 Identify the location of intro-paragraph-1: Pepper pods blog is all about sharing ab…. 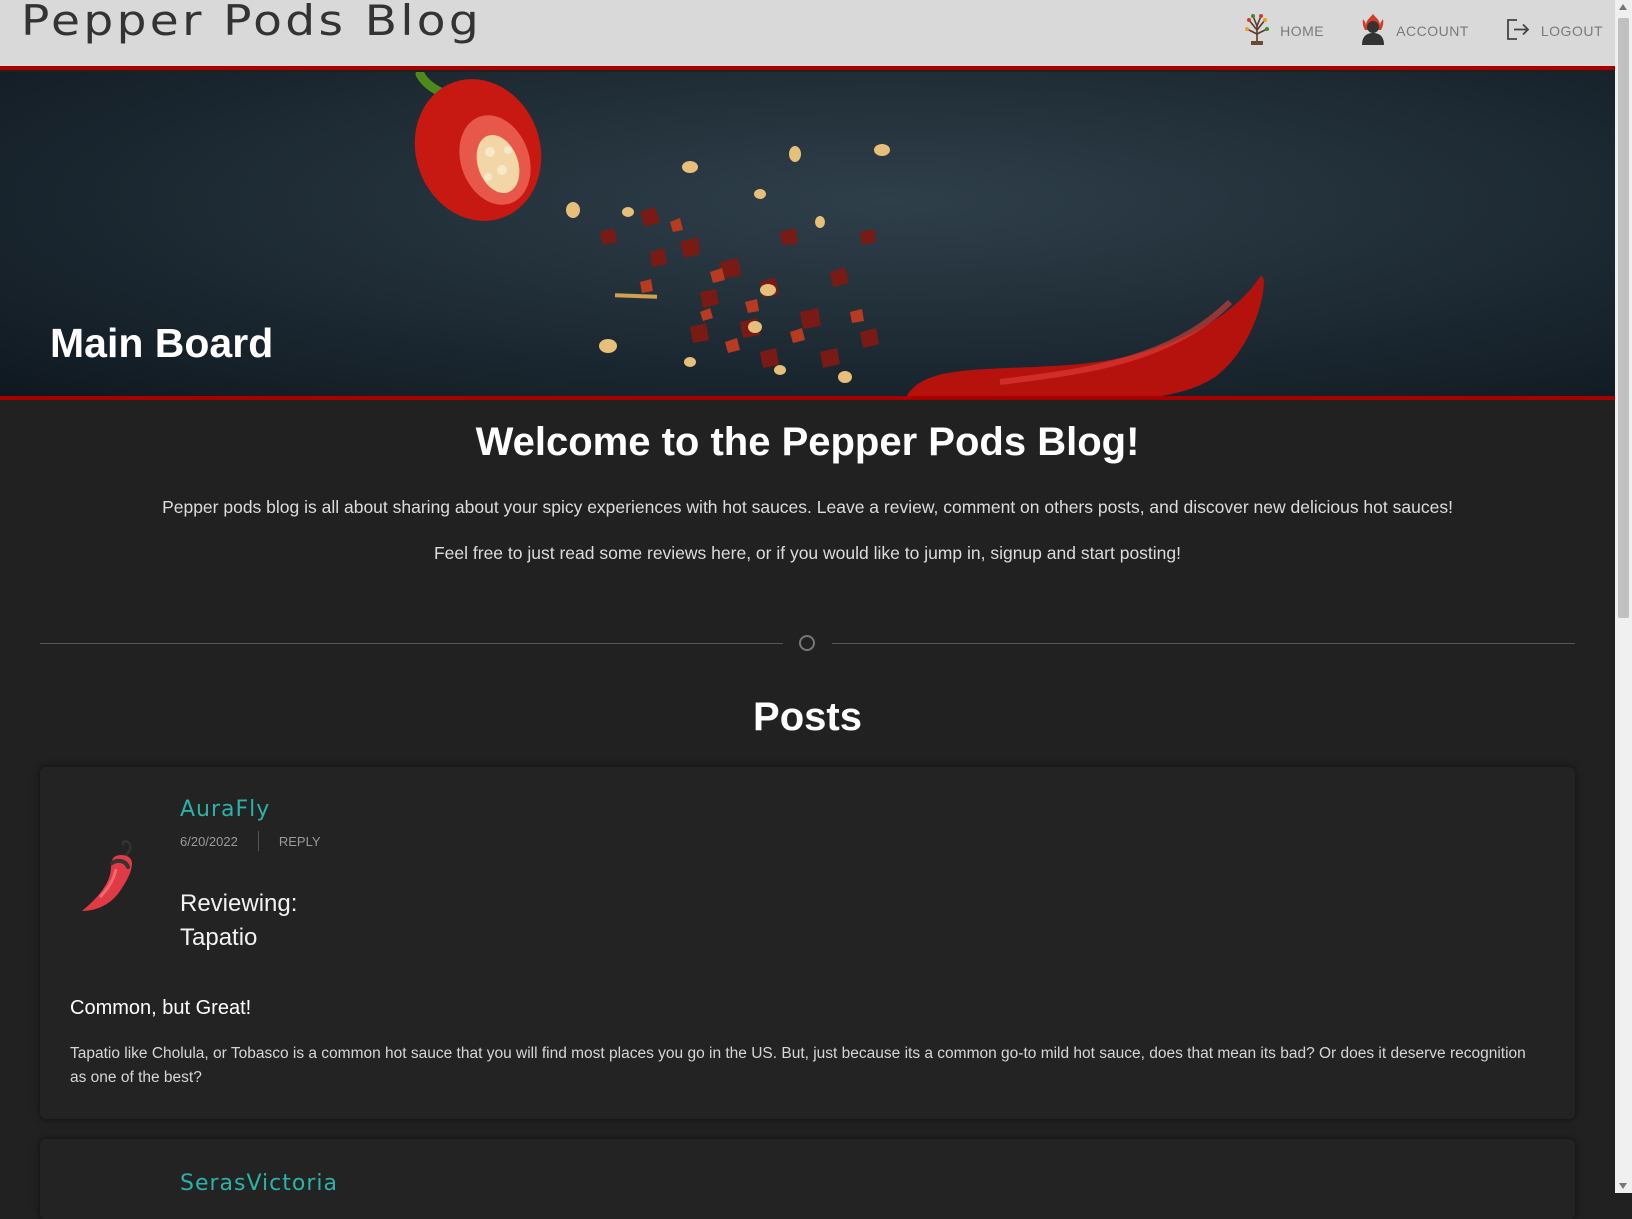
(807, 507).